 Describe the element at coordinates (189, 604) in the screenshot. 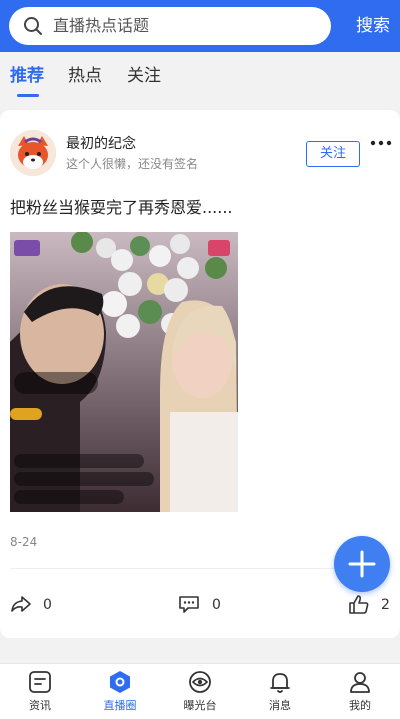

I see `comment-icon` at that location.